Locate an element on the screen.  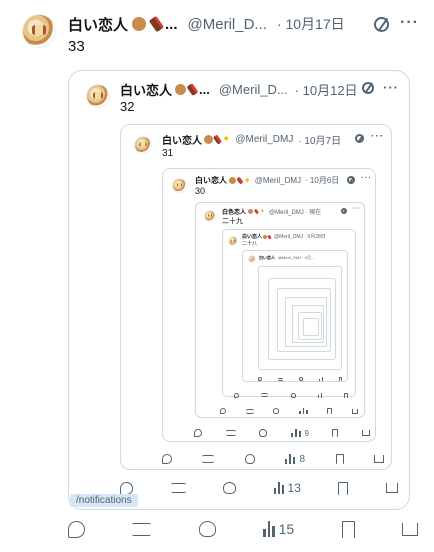
main-avatar is located at coordinates (39, 31).